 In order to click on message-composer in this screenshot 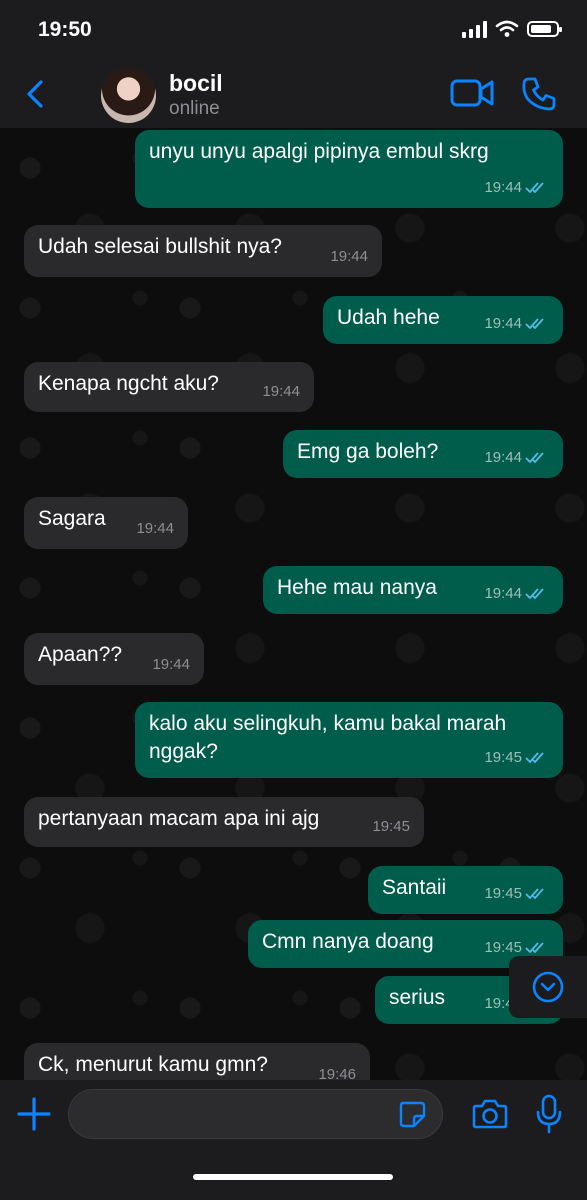, I will do `click(293, 1140)`.